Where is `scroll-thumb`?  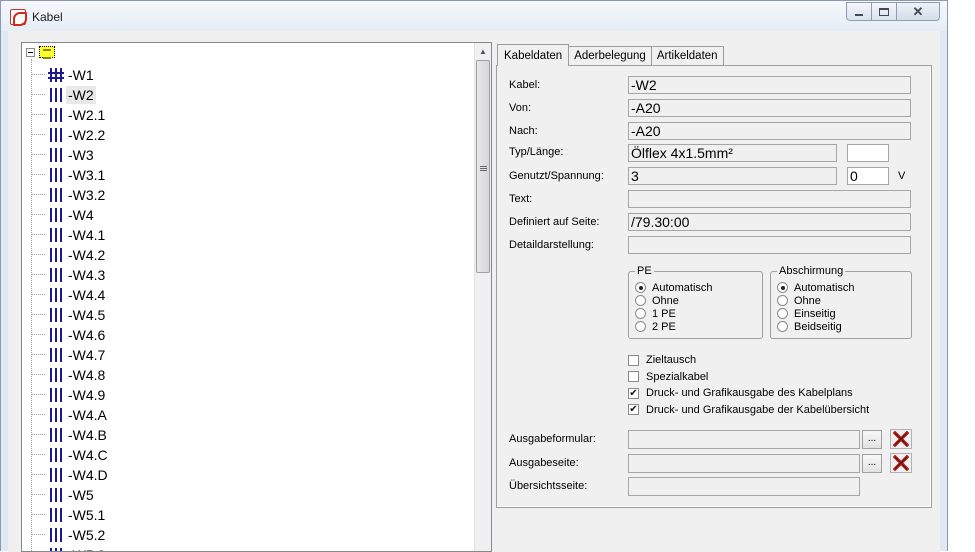
scroll-thumb is located at coordinates (483, 166).